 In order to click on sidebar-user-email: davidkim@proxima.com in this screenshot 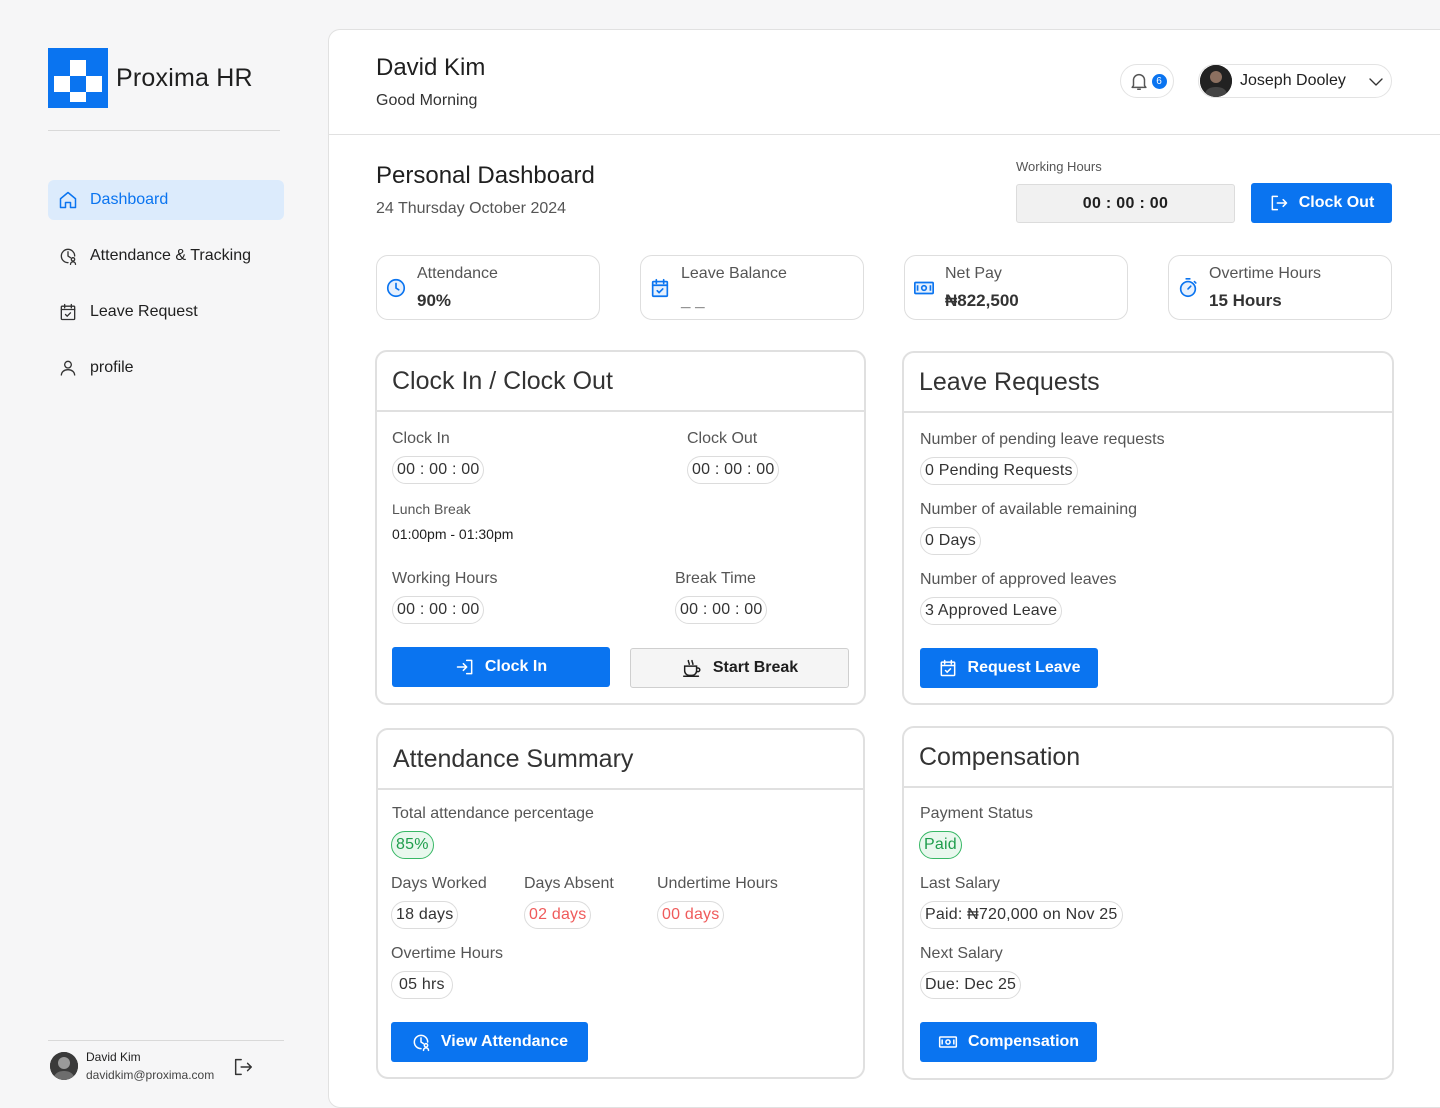, I will do `click(150, 1075)`.